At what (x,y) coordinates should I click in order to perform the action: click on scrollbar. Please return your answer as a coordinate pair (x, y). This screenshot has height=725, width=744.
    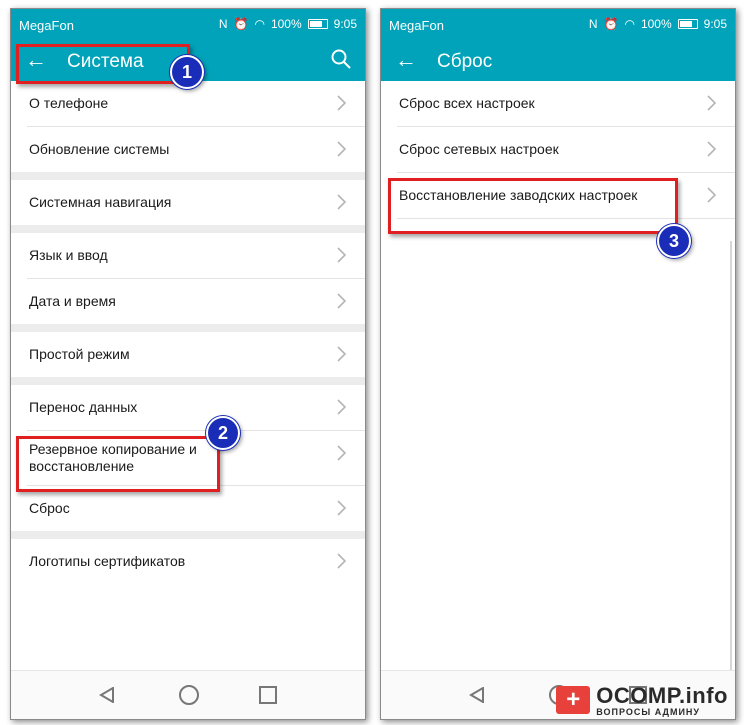
    Looking at the image, I should click on (731, 456).